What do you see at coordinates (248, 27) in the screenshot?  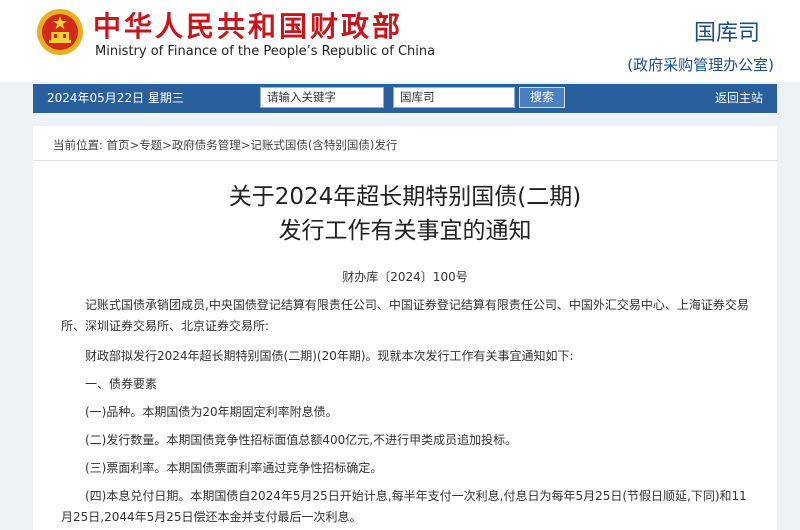 I see `site-title: 中华人民共和国财政部` at bounding box center [248, 27].